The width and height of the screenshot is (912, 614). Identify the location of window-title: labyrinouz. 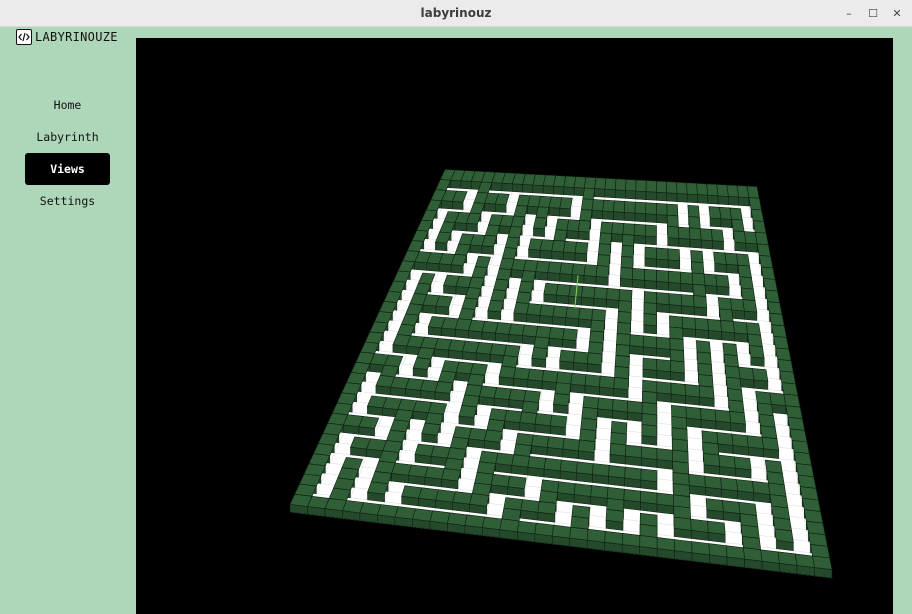
(456, 13).